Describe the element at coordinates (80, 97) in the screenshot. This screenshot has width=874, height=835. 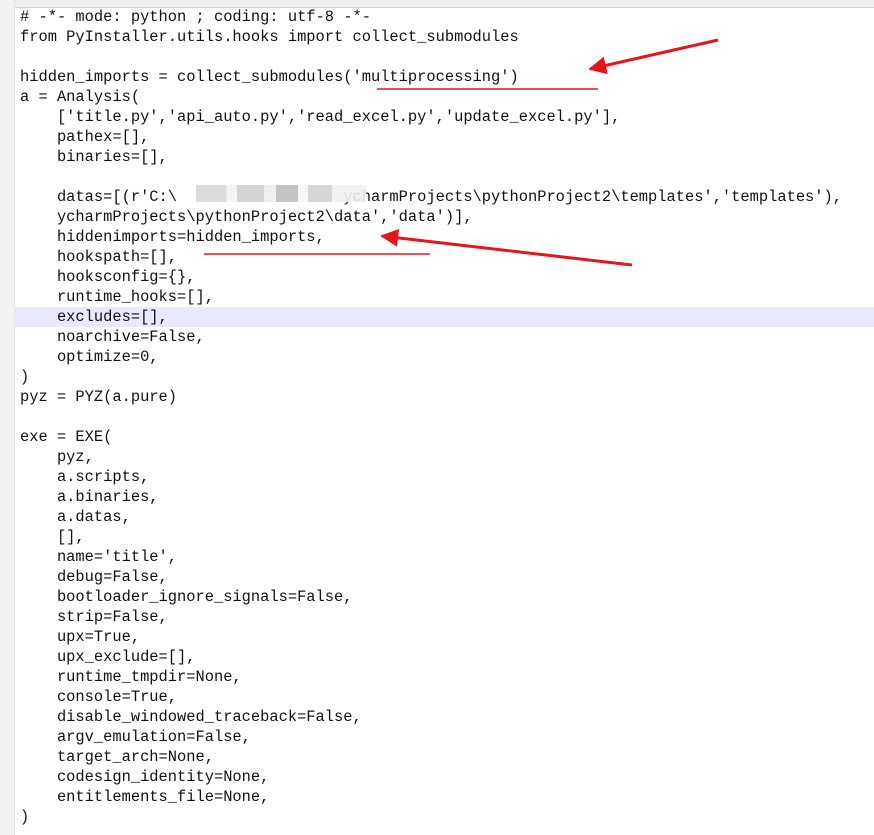
I see `code-line: a = Analysis(` at that location.